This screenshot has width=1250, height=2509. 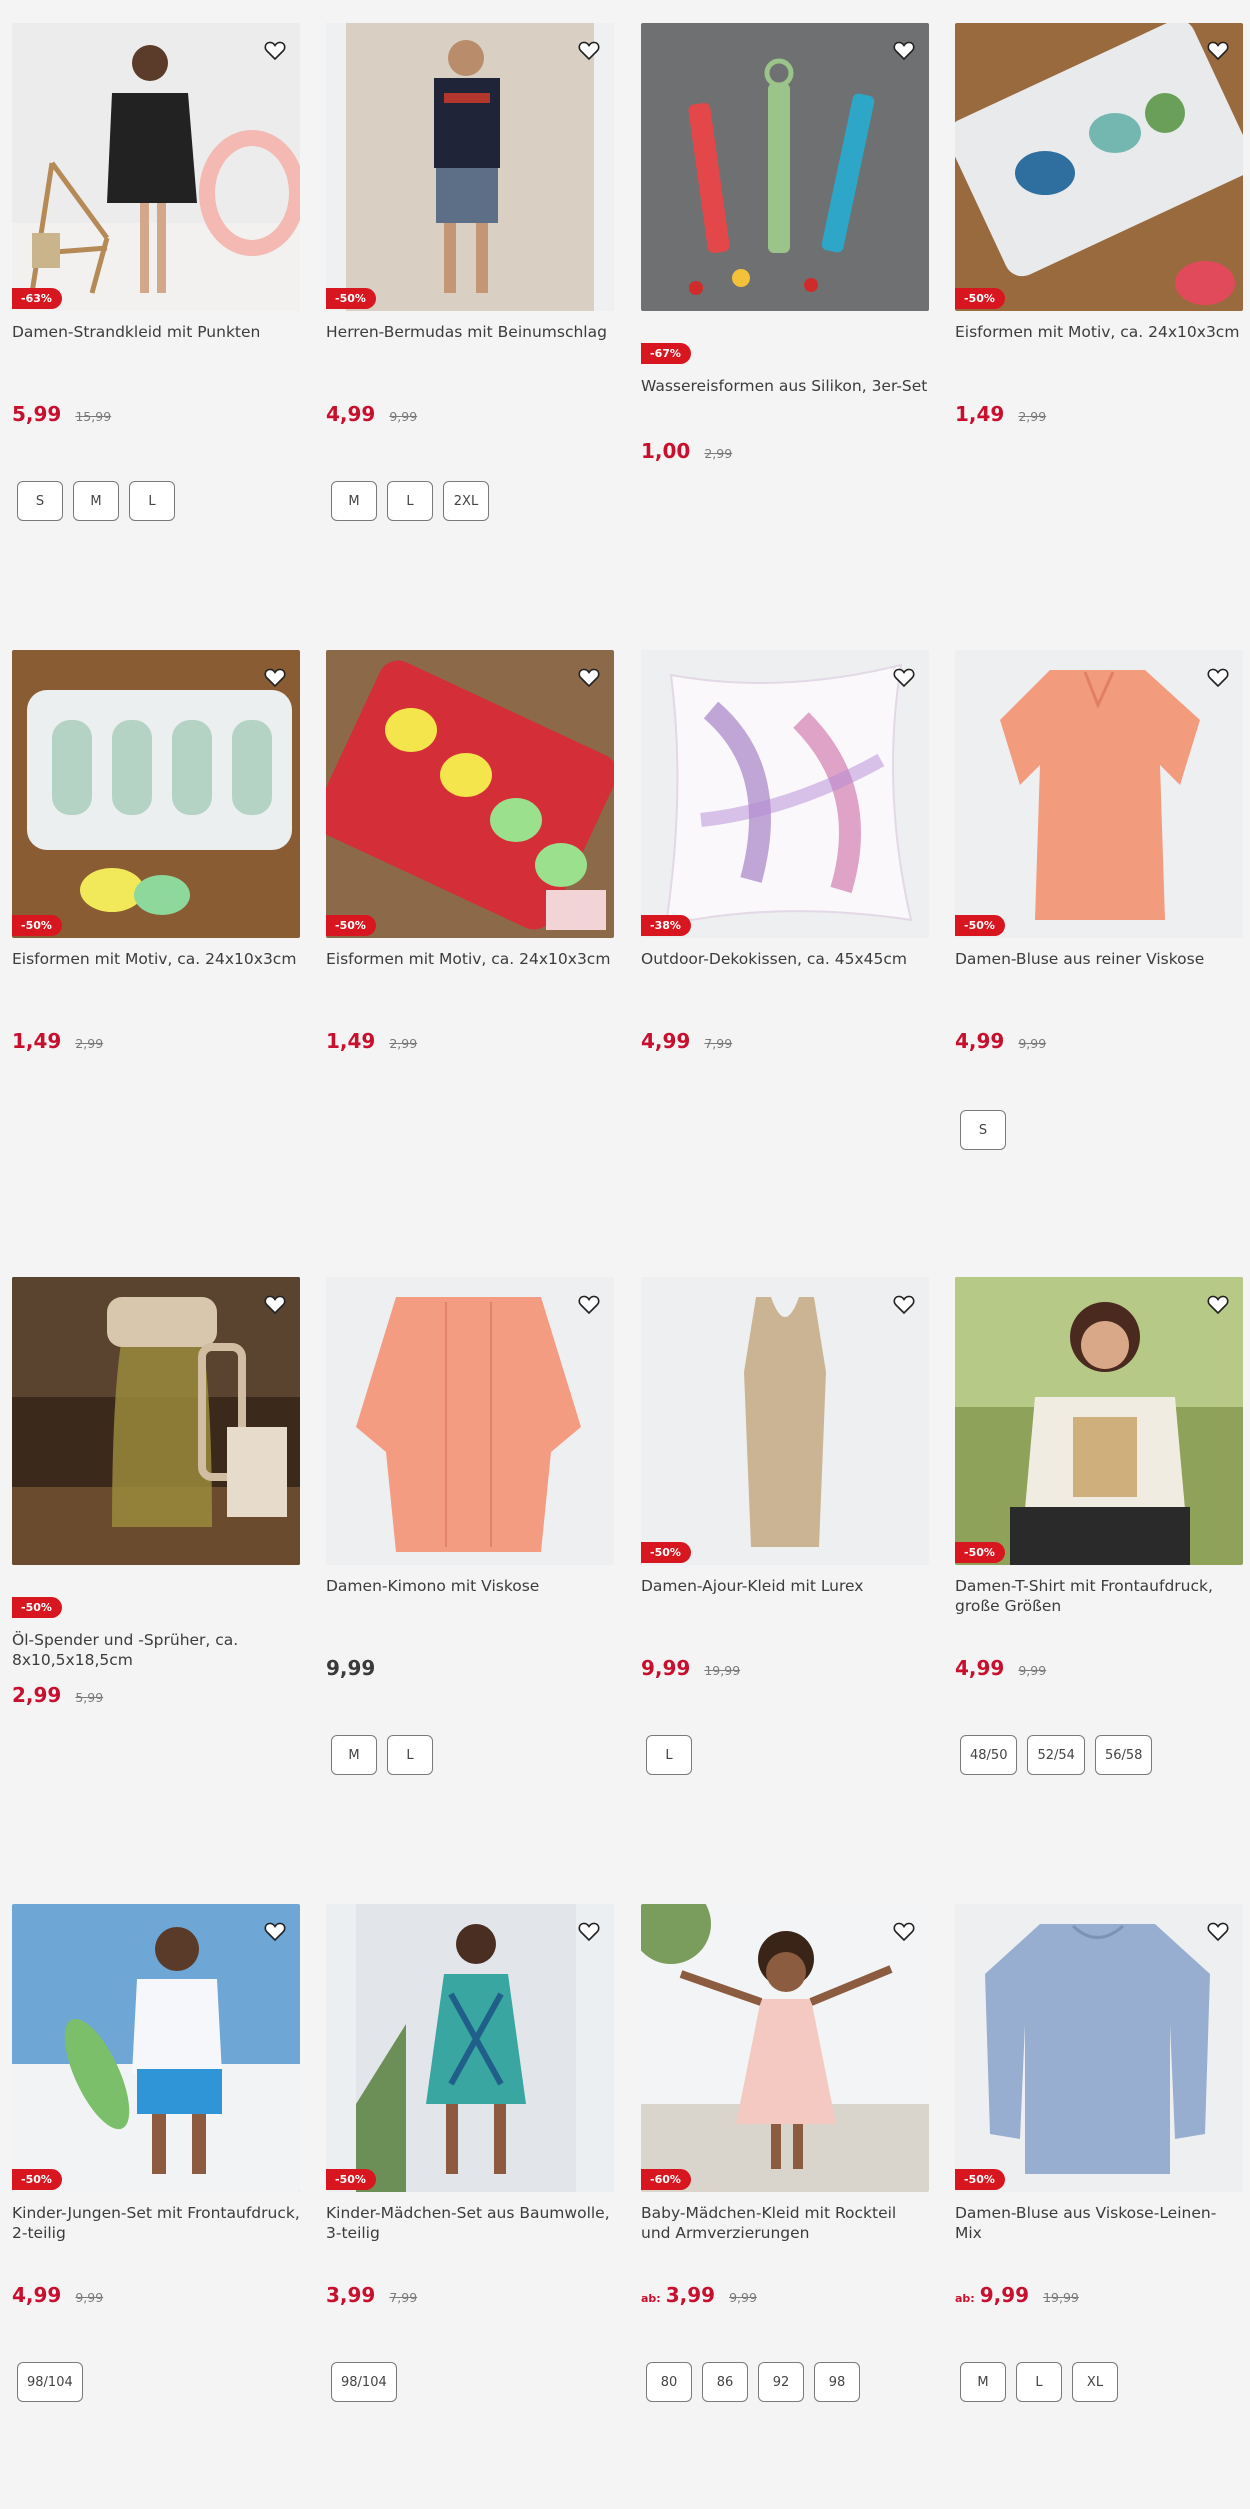 What do you see at coordinates (718, 453) in the screenshot?
I see `old-price: 2,99` at bounding box center [718, 453].